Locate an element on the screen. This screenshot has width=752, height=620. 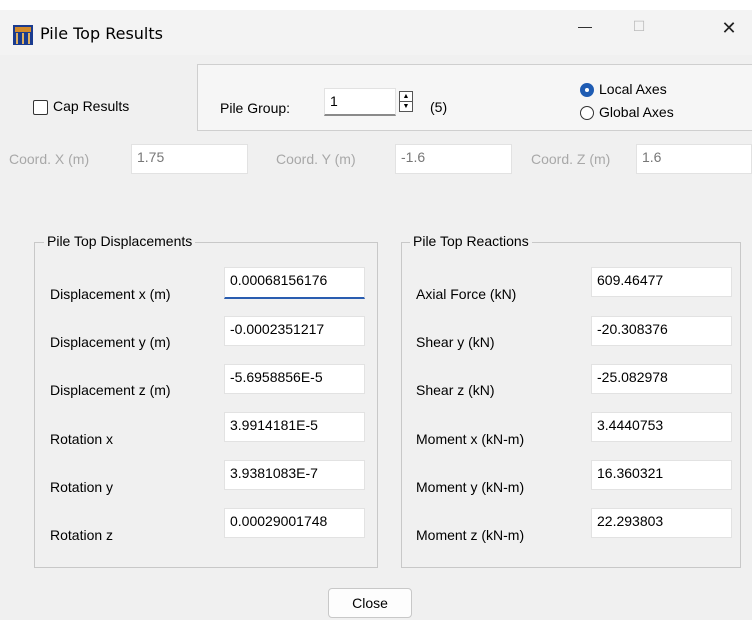
close-button: Close is located at coordinates (370, 603).